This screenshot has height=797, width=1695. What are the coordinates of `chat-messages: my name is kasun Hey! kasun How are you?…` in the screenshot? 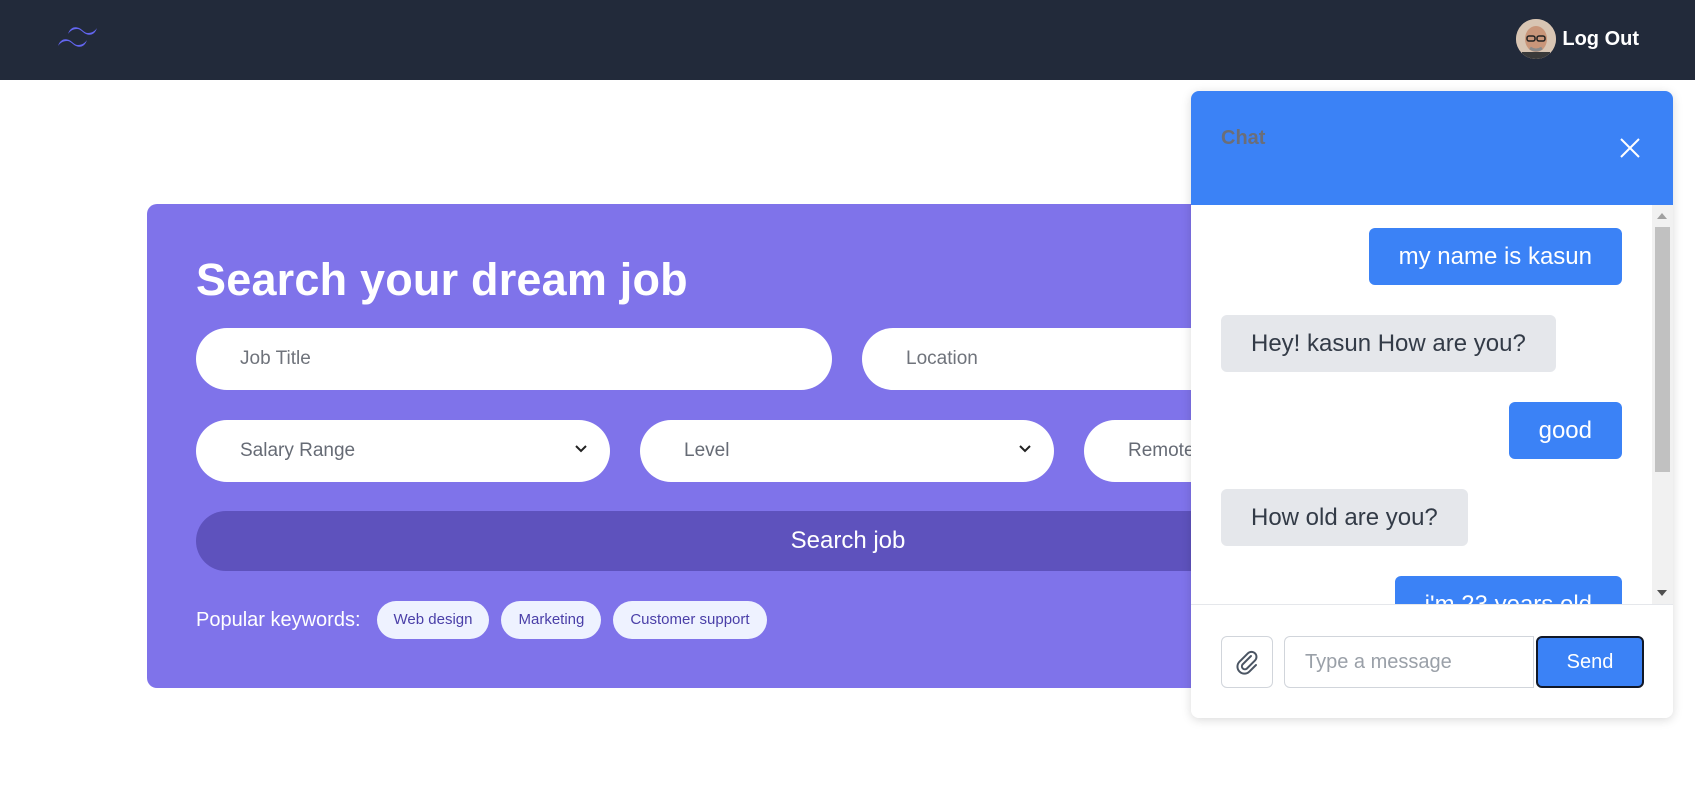 It's located at (1432, 404).